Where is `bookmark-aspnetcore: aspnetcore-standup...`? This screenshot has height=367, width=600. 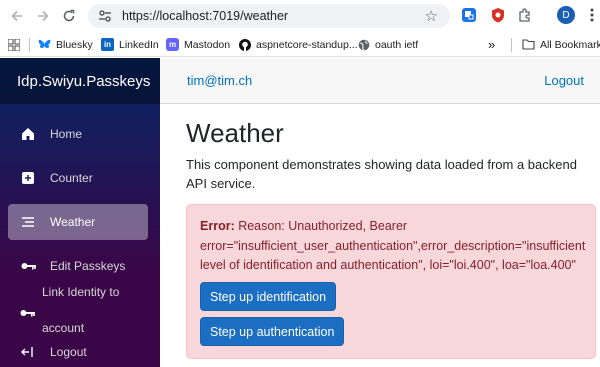
bookmark-aspnetcore: aspnetcore-standup... is located at coordinates (298, 44).